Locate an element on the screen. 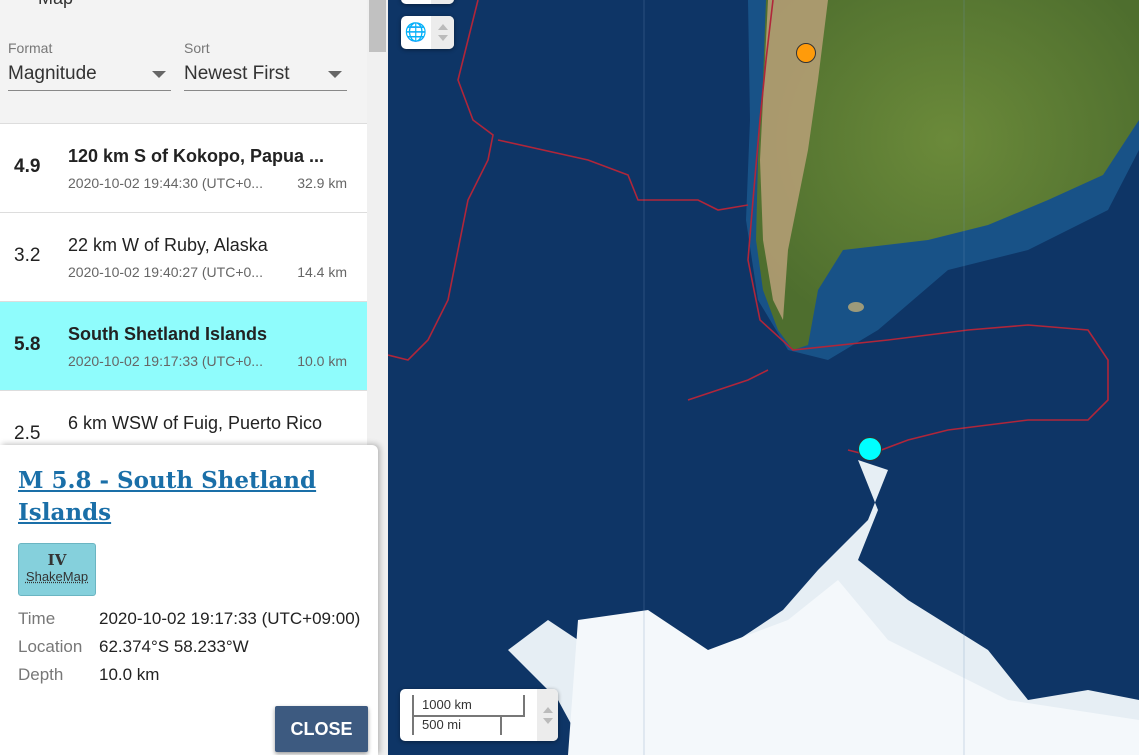  format-label: Format is located at coordinates (30, 48).